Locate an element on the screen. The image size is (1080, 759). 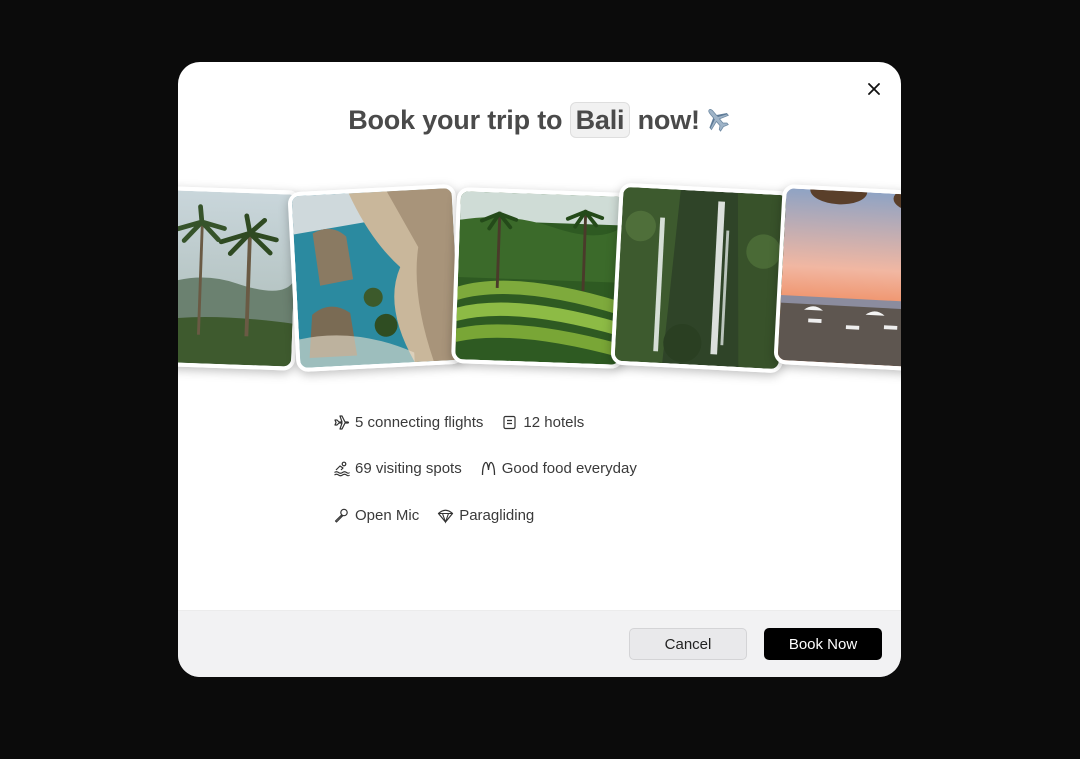
feature-label: Open Mic is located at coordinates (387, 515).